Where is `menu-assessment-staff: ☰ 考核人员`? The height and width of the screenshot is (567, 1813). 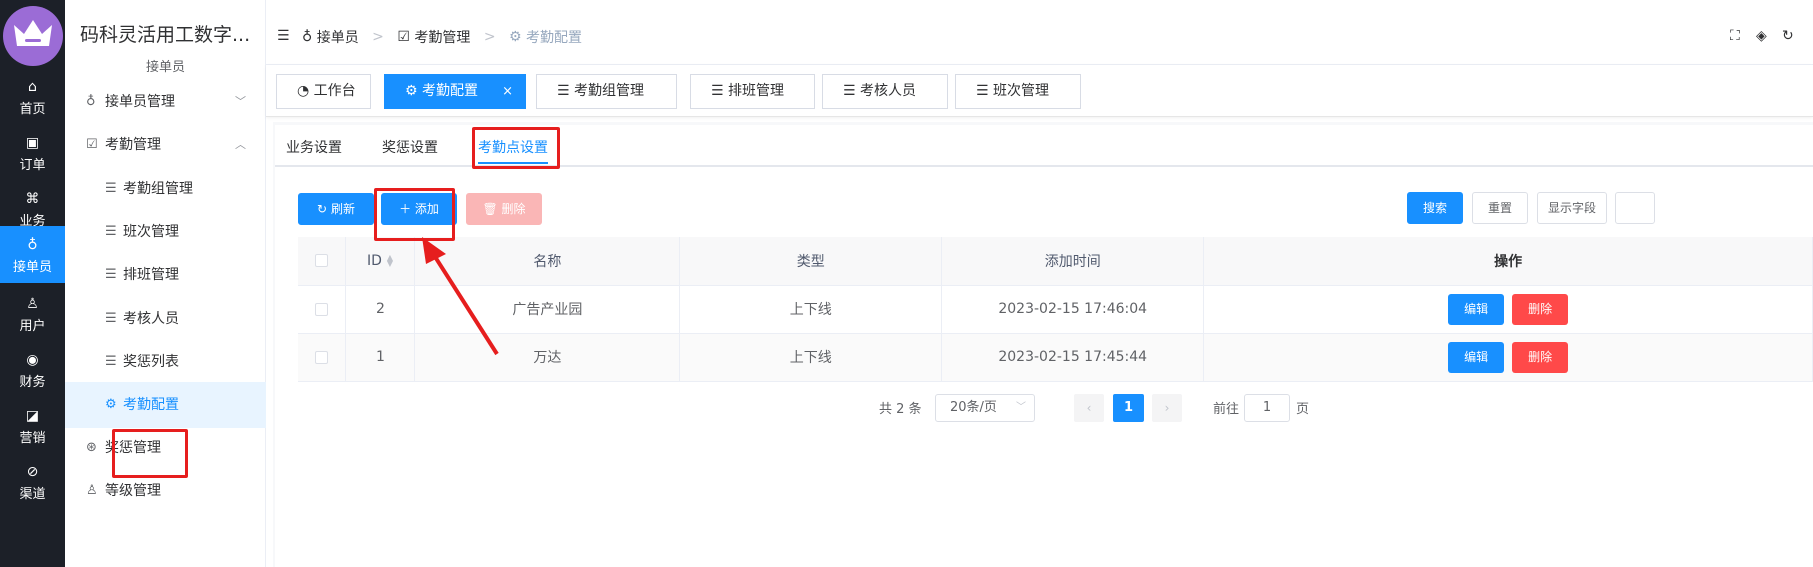
menu-assessment-staff: ☰ 考核人员 is located at coordinates (165, 319).